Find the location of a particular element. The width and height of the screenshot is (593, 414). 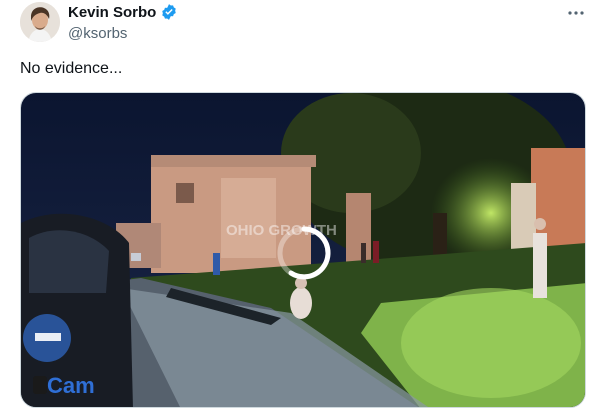

display-name: Kevin Sorbo is located at coordinates (112, 12).